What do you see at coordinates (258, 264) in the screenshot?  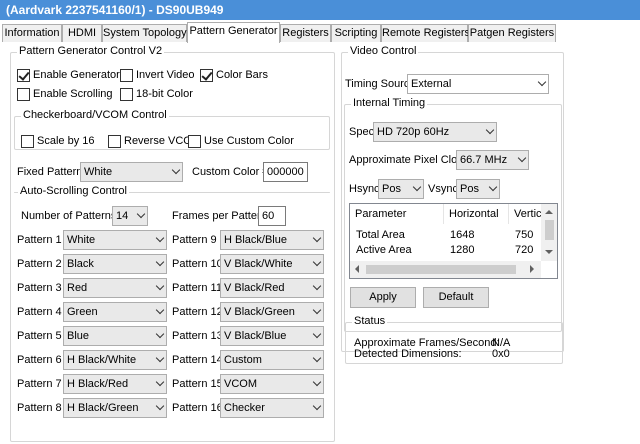 I see `pattern-value: V Black/White` at bounding box center [258, 264].